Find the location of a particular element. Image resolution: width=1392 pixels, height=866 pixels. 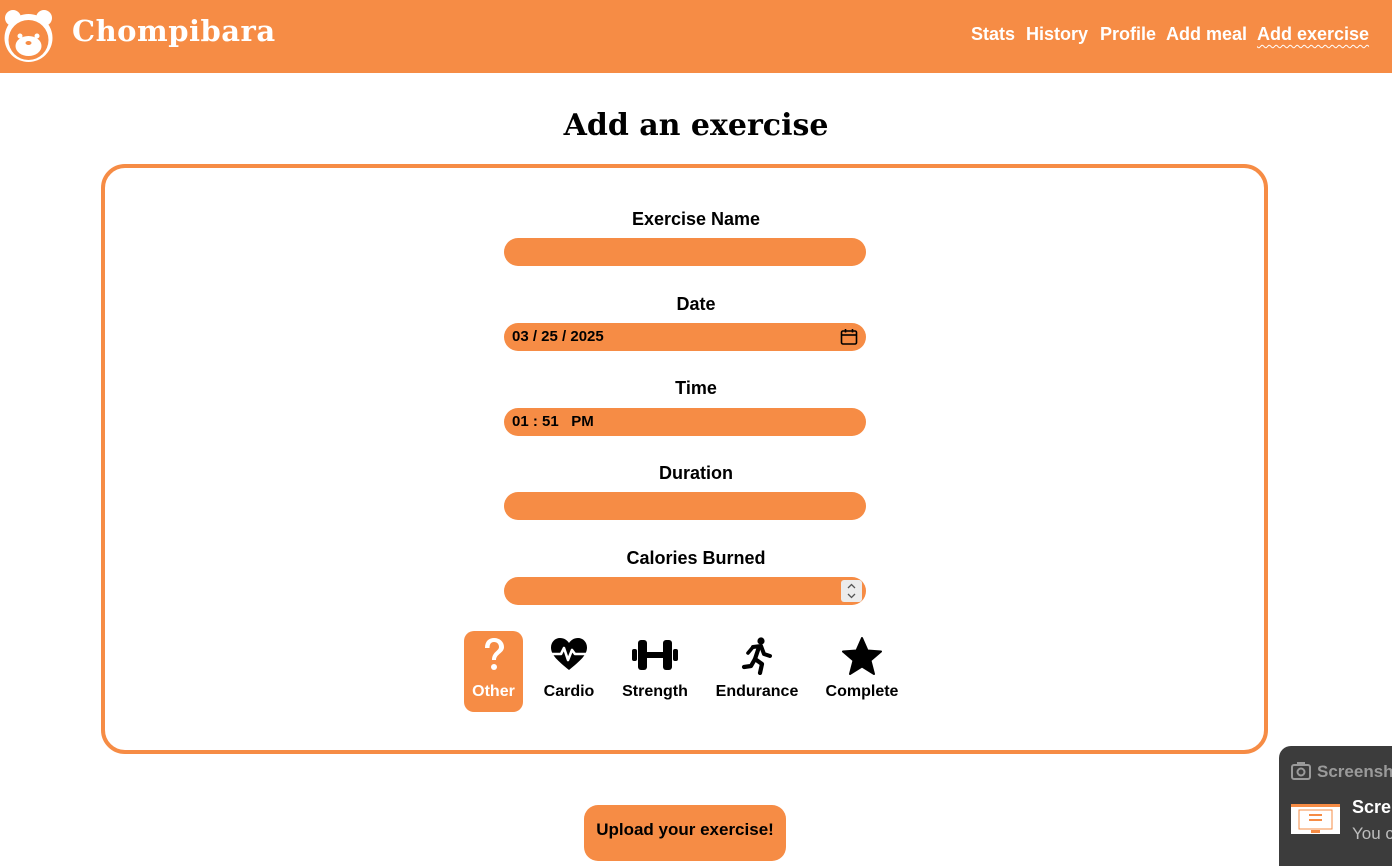

exercise-name-input is located at coordinates (685, 252).